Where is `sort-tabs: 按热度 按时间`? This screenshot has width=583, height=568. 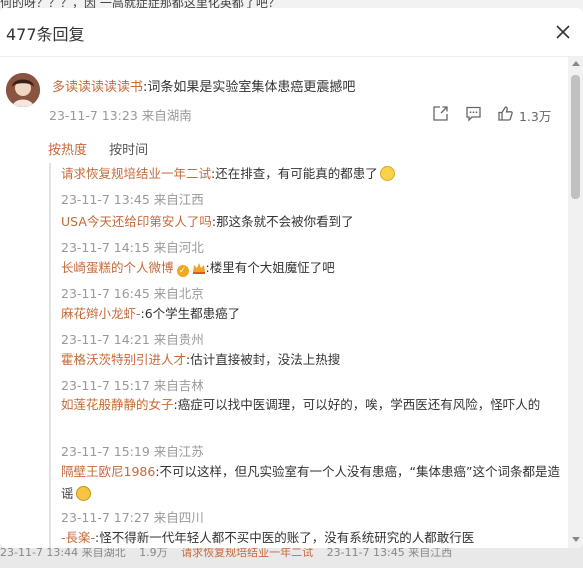
sort-tabs: 按热度 按时间 is located at coordinates (107, 148).